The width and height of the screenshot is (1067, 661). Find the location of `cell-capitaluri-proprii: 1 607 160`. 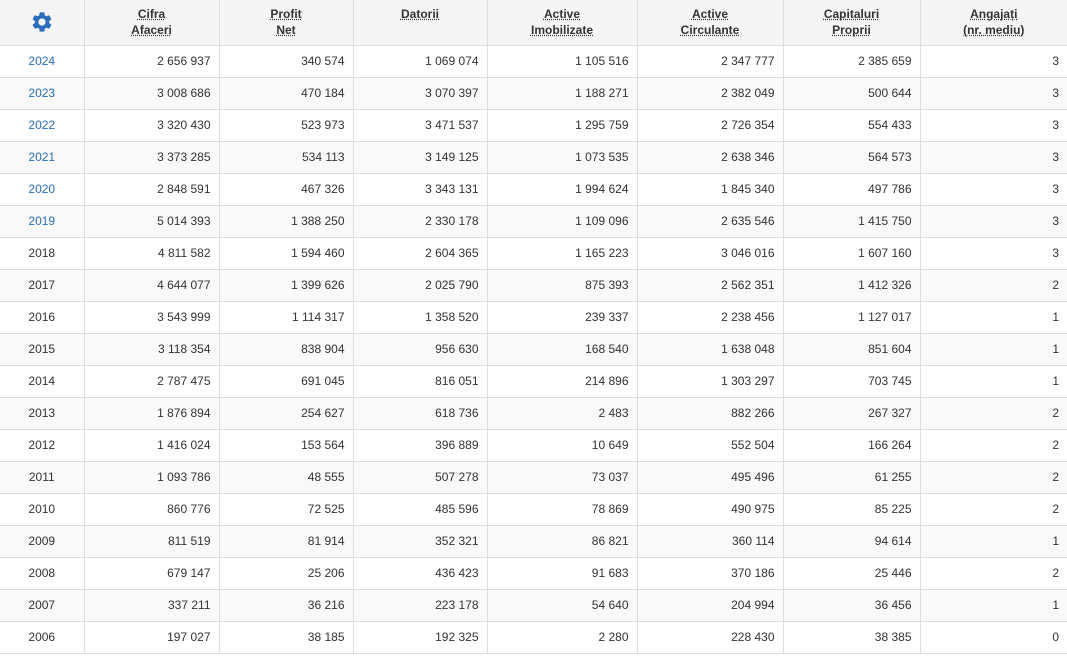

cell-capitaluri-proprii: 1 607 160 is located at coordinates (851, 253).